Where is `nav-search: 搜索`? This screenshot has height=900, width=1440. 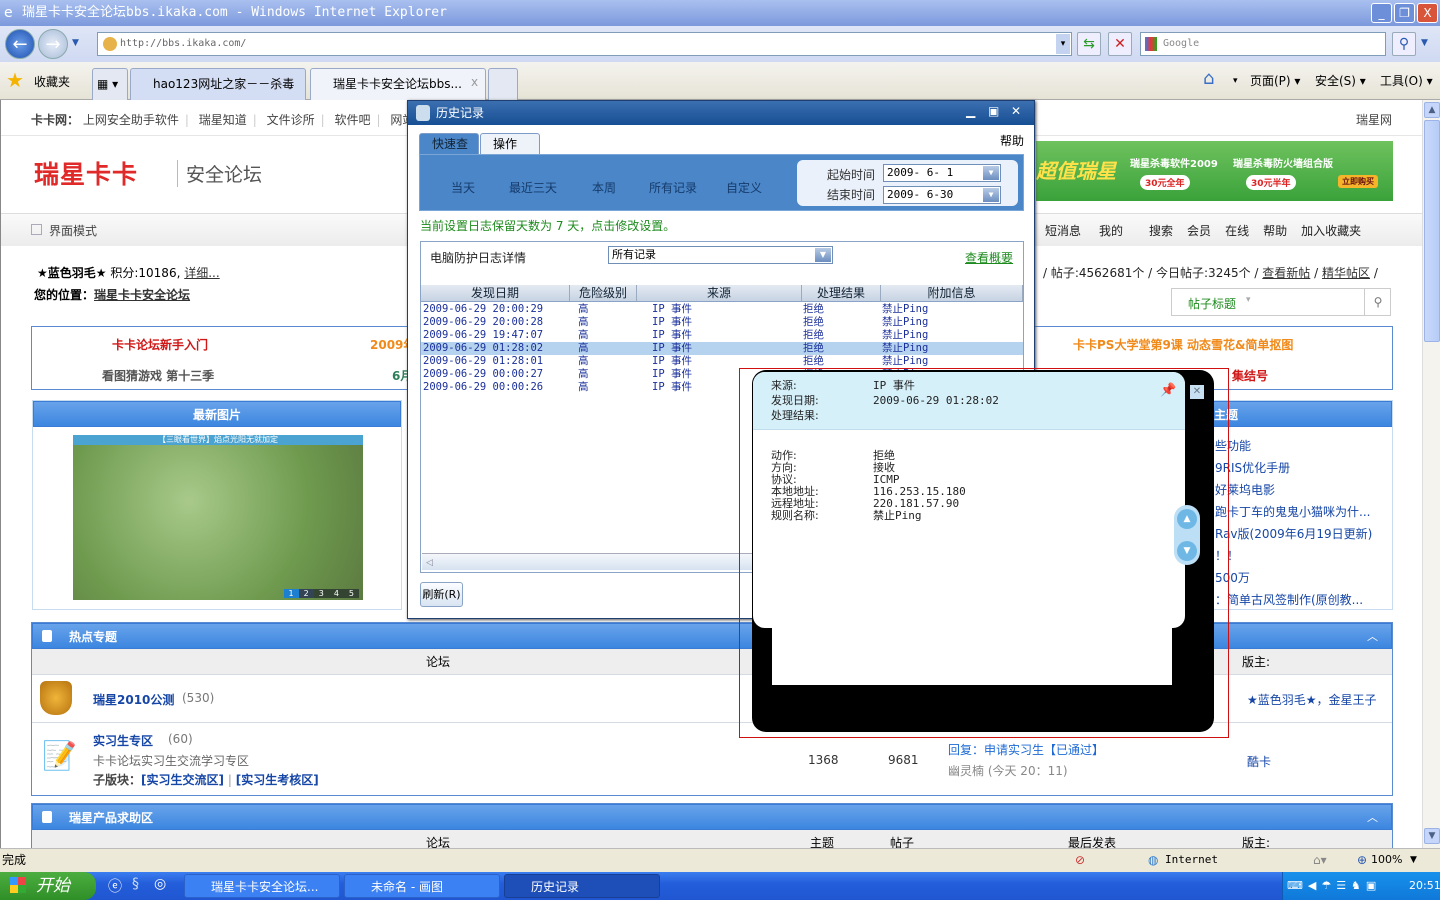 nav-search: 搜索 is located at coordinates (1161, 231).